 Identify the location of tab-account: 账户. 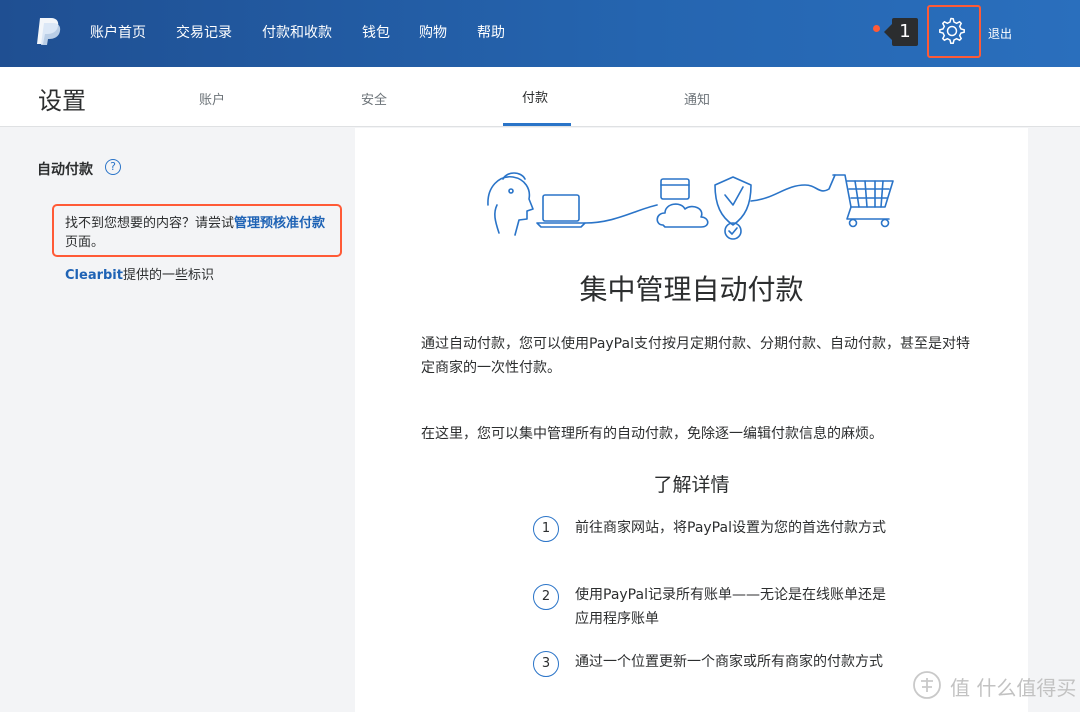
(212, 98).